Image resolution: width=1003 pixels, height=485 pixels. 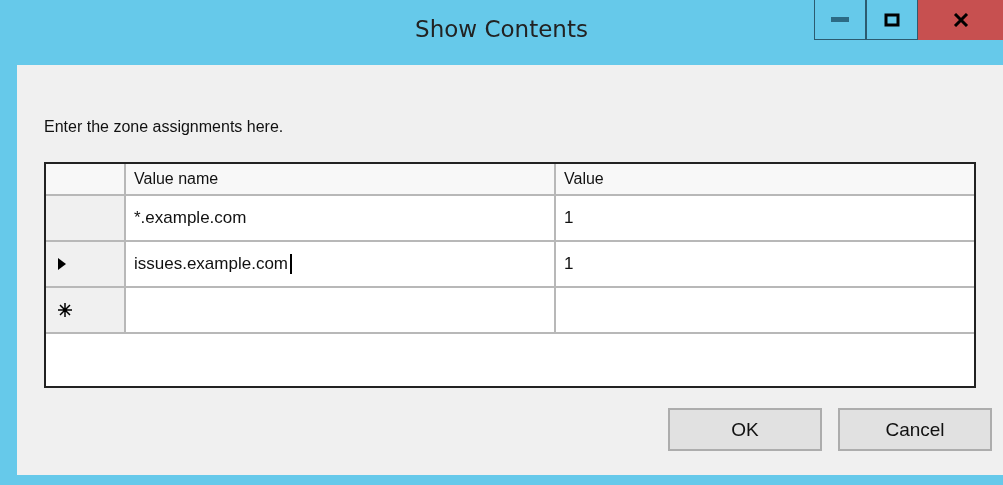 What do you see at coordinates (341, 218) in the screenshot?
I see `table-cell: *.example.com` at bounding box center [341, 218].